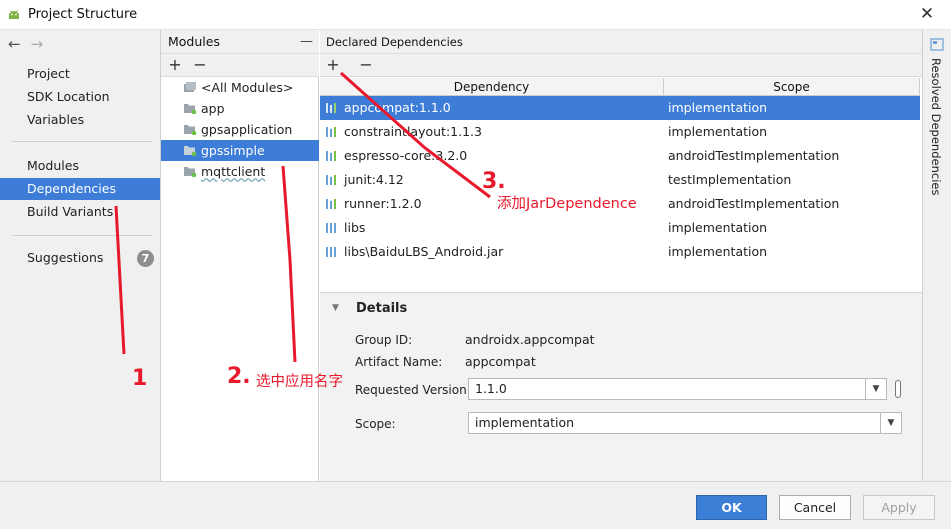 The height and width of the screenshot is (529, 951). Describe the element at coordinates (413, 390) in the screenshot. I see `requested-version-label: Requested Version:` at that location.